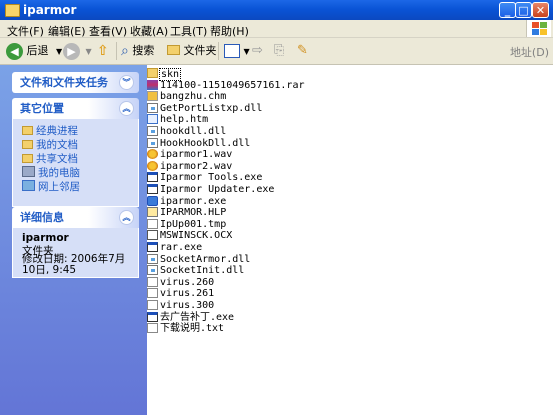  I want to click on file-name: 下载说明.txt, so click(192, 329).